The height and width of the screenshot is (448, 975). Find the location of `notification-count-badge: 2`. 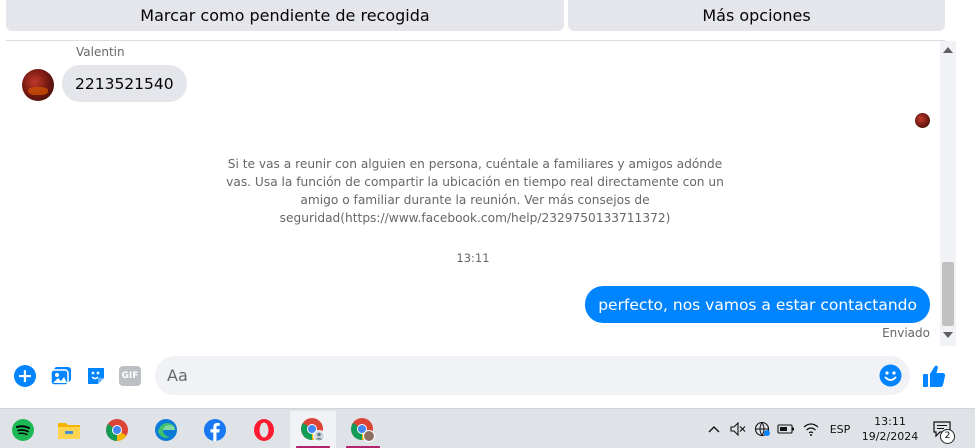

notification-count-badge: 2 is located at coordinates (947, 436).